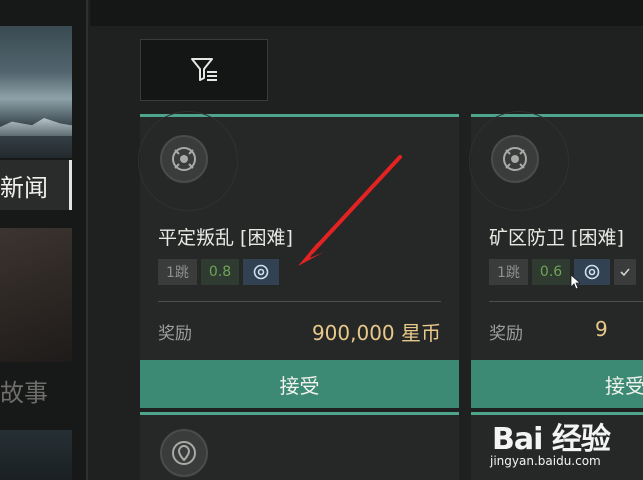 Image resolution: width=643 pixels, height=480 pixels. What do you see at coordinates (625, 272) in the screenshot?
I see `check-icon` at bounding box center [625, 272].